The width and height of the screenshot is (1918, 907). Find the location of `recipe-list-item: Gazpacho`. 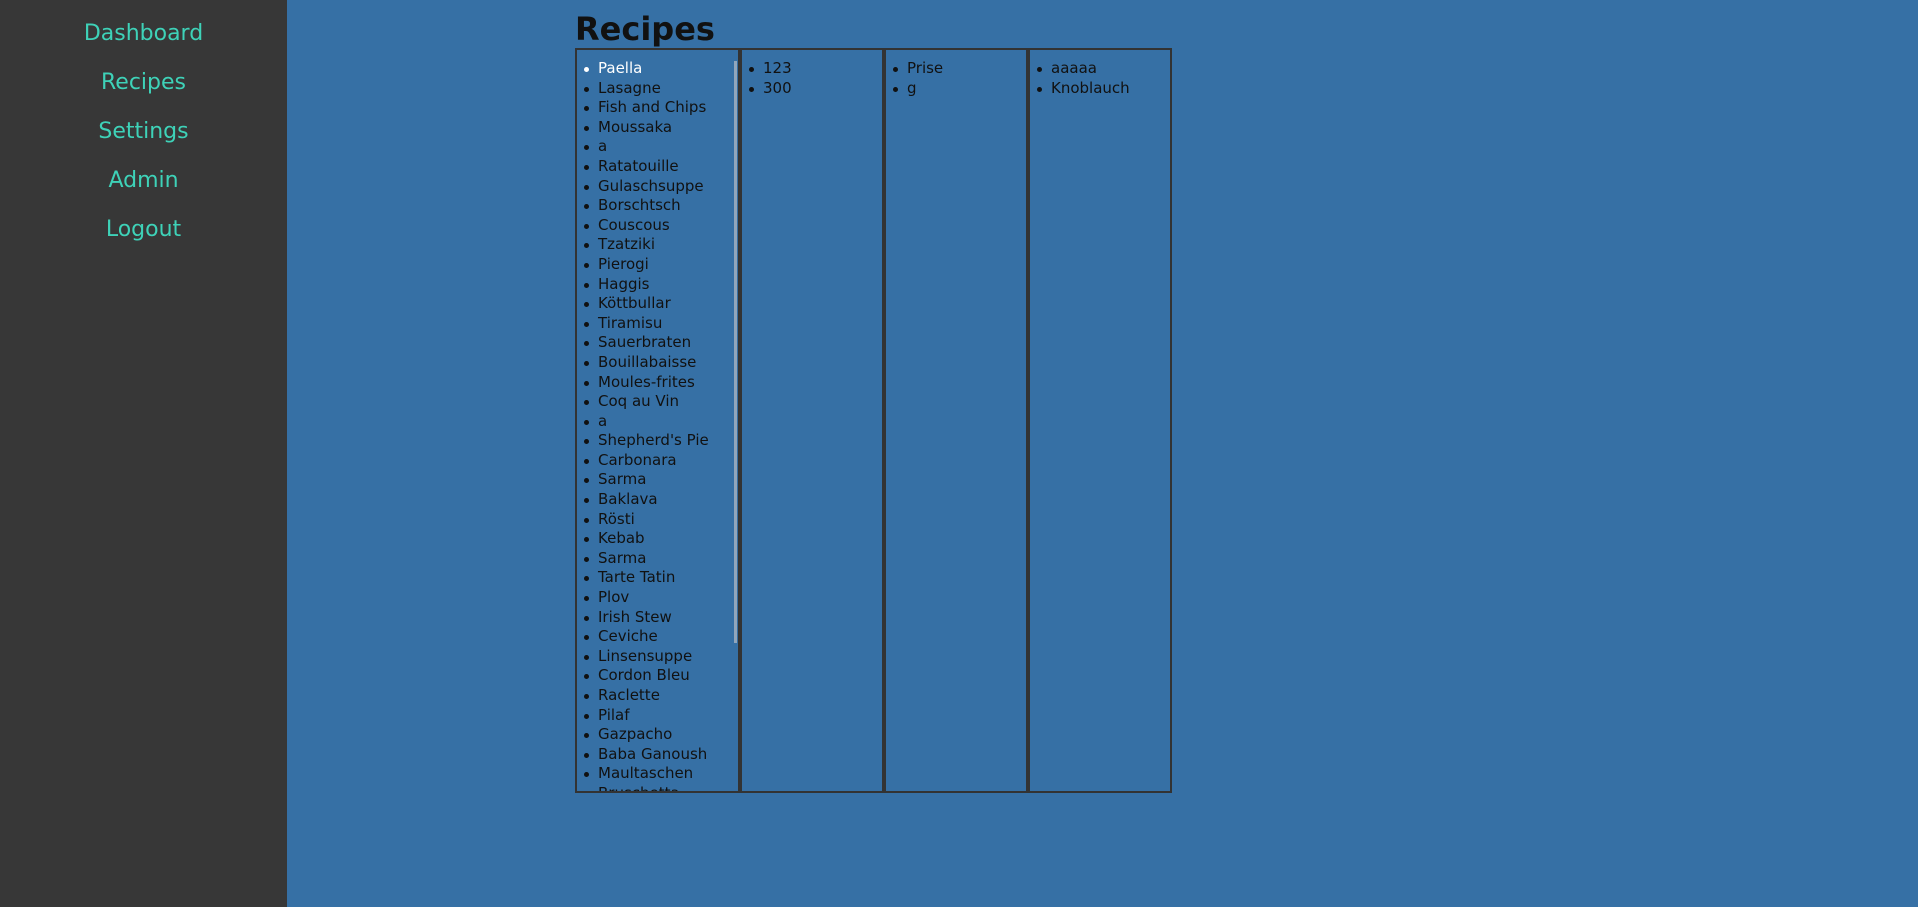

recipe-list-item: Gazpacho is located at coordinates (661, 735).